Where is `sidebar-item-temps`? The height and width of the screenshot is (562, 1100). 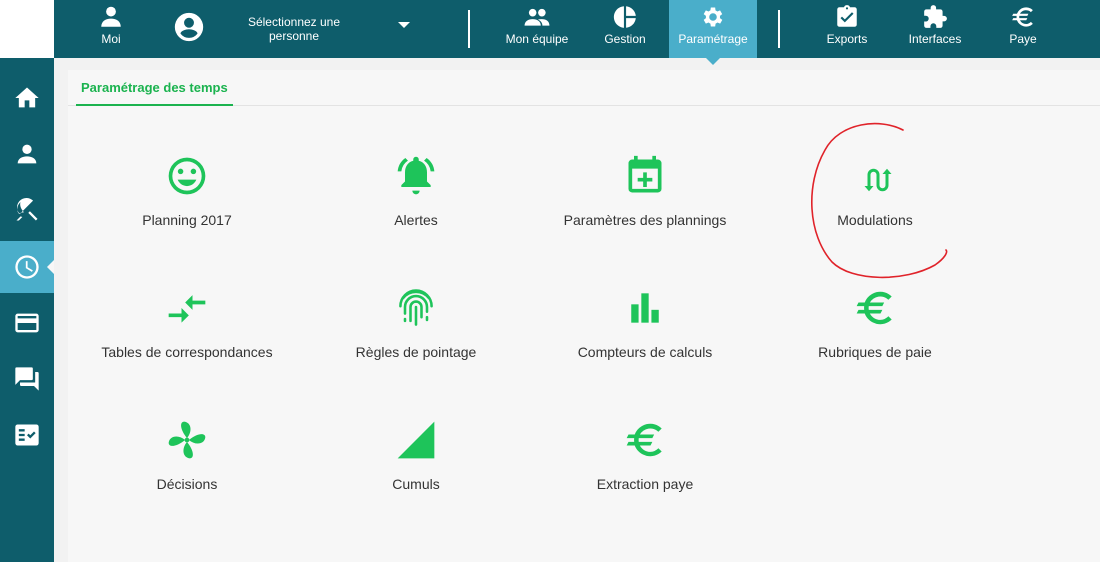 sidebar-item-temps is located at coordinates (27, 267).